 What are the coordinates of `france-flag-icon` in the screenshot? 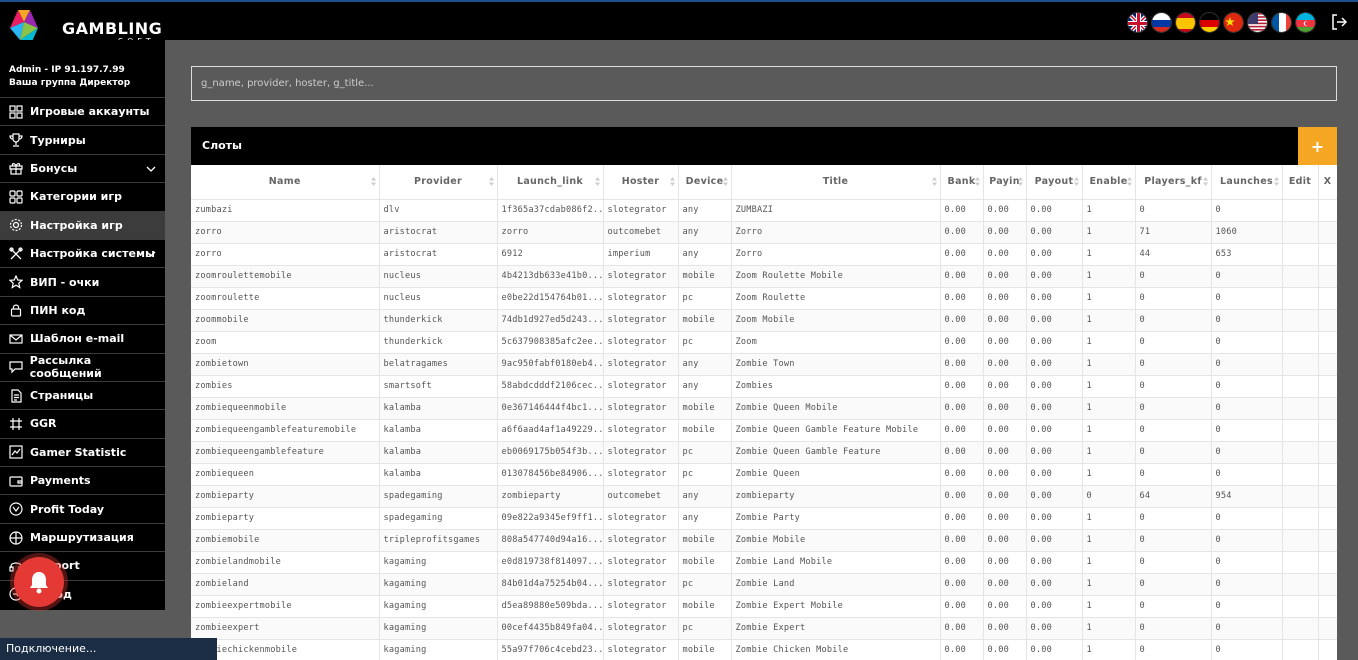 It's located at (1281, 22).